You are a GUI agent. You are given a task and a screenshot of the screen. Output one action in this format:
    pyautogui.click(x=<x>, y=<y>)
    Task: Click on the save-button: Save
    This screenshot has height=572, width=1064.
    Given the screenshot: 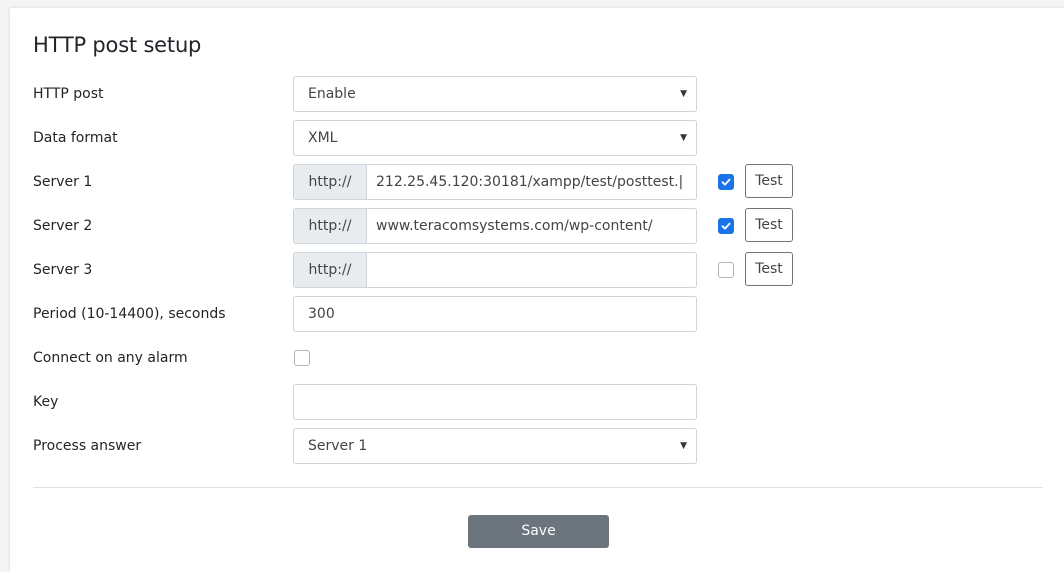 What is the action you would take?
    pyautogui.click(x=538, y=531)
    